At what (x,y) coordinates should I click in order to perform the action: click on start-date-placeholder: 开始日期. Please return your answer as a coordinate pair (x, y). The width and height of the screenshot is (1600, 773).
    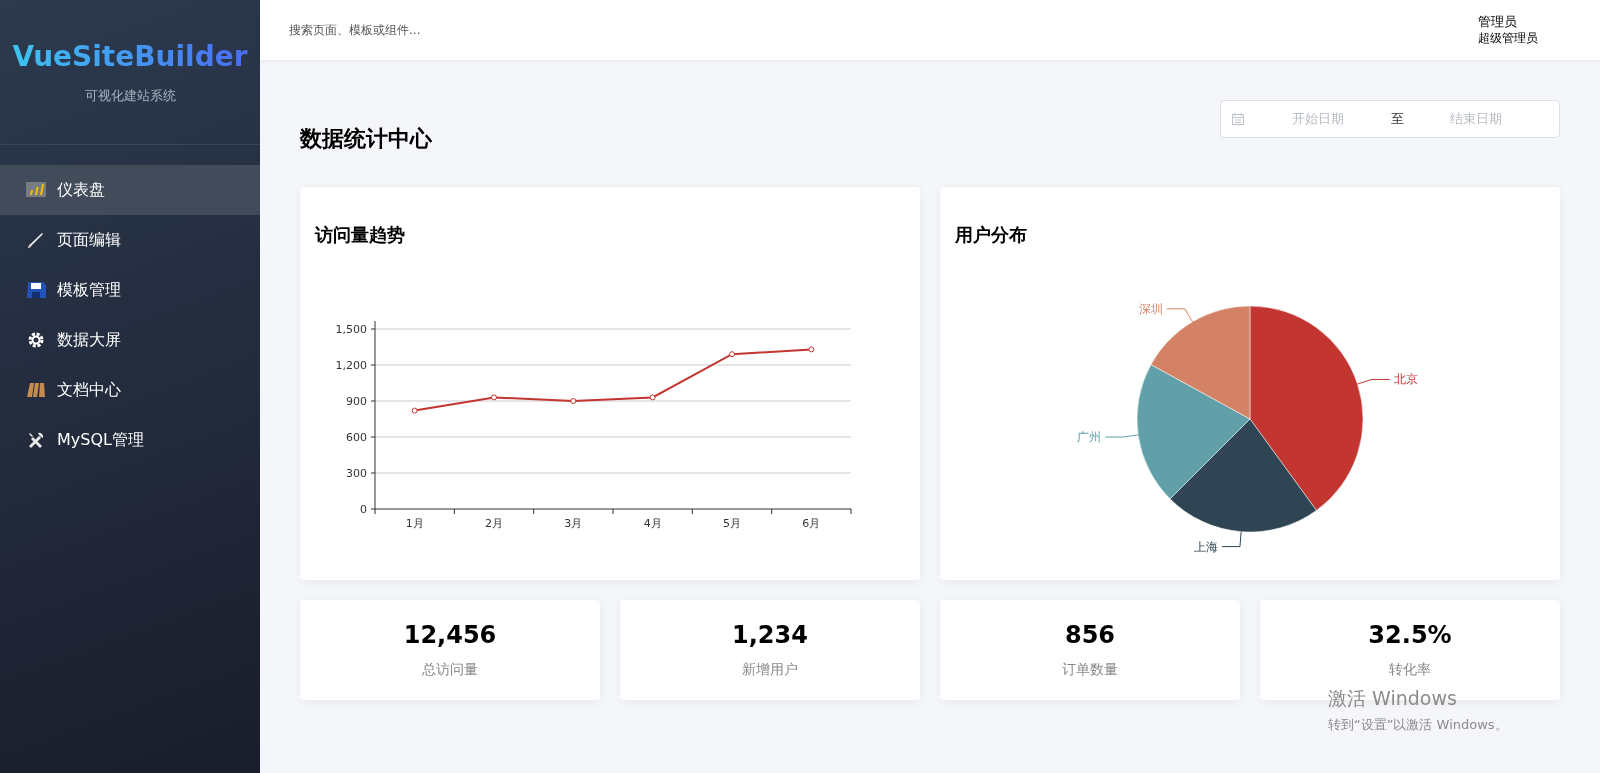
    Looking at the image, I should click on (1317, 119).